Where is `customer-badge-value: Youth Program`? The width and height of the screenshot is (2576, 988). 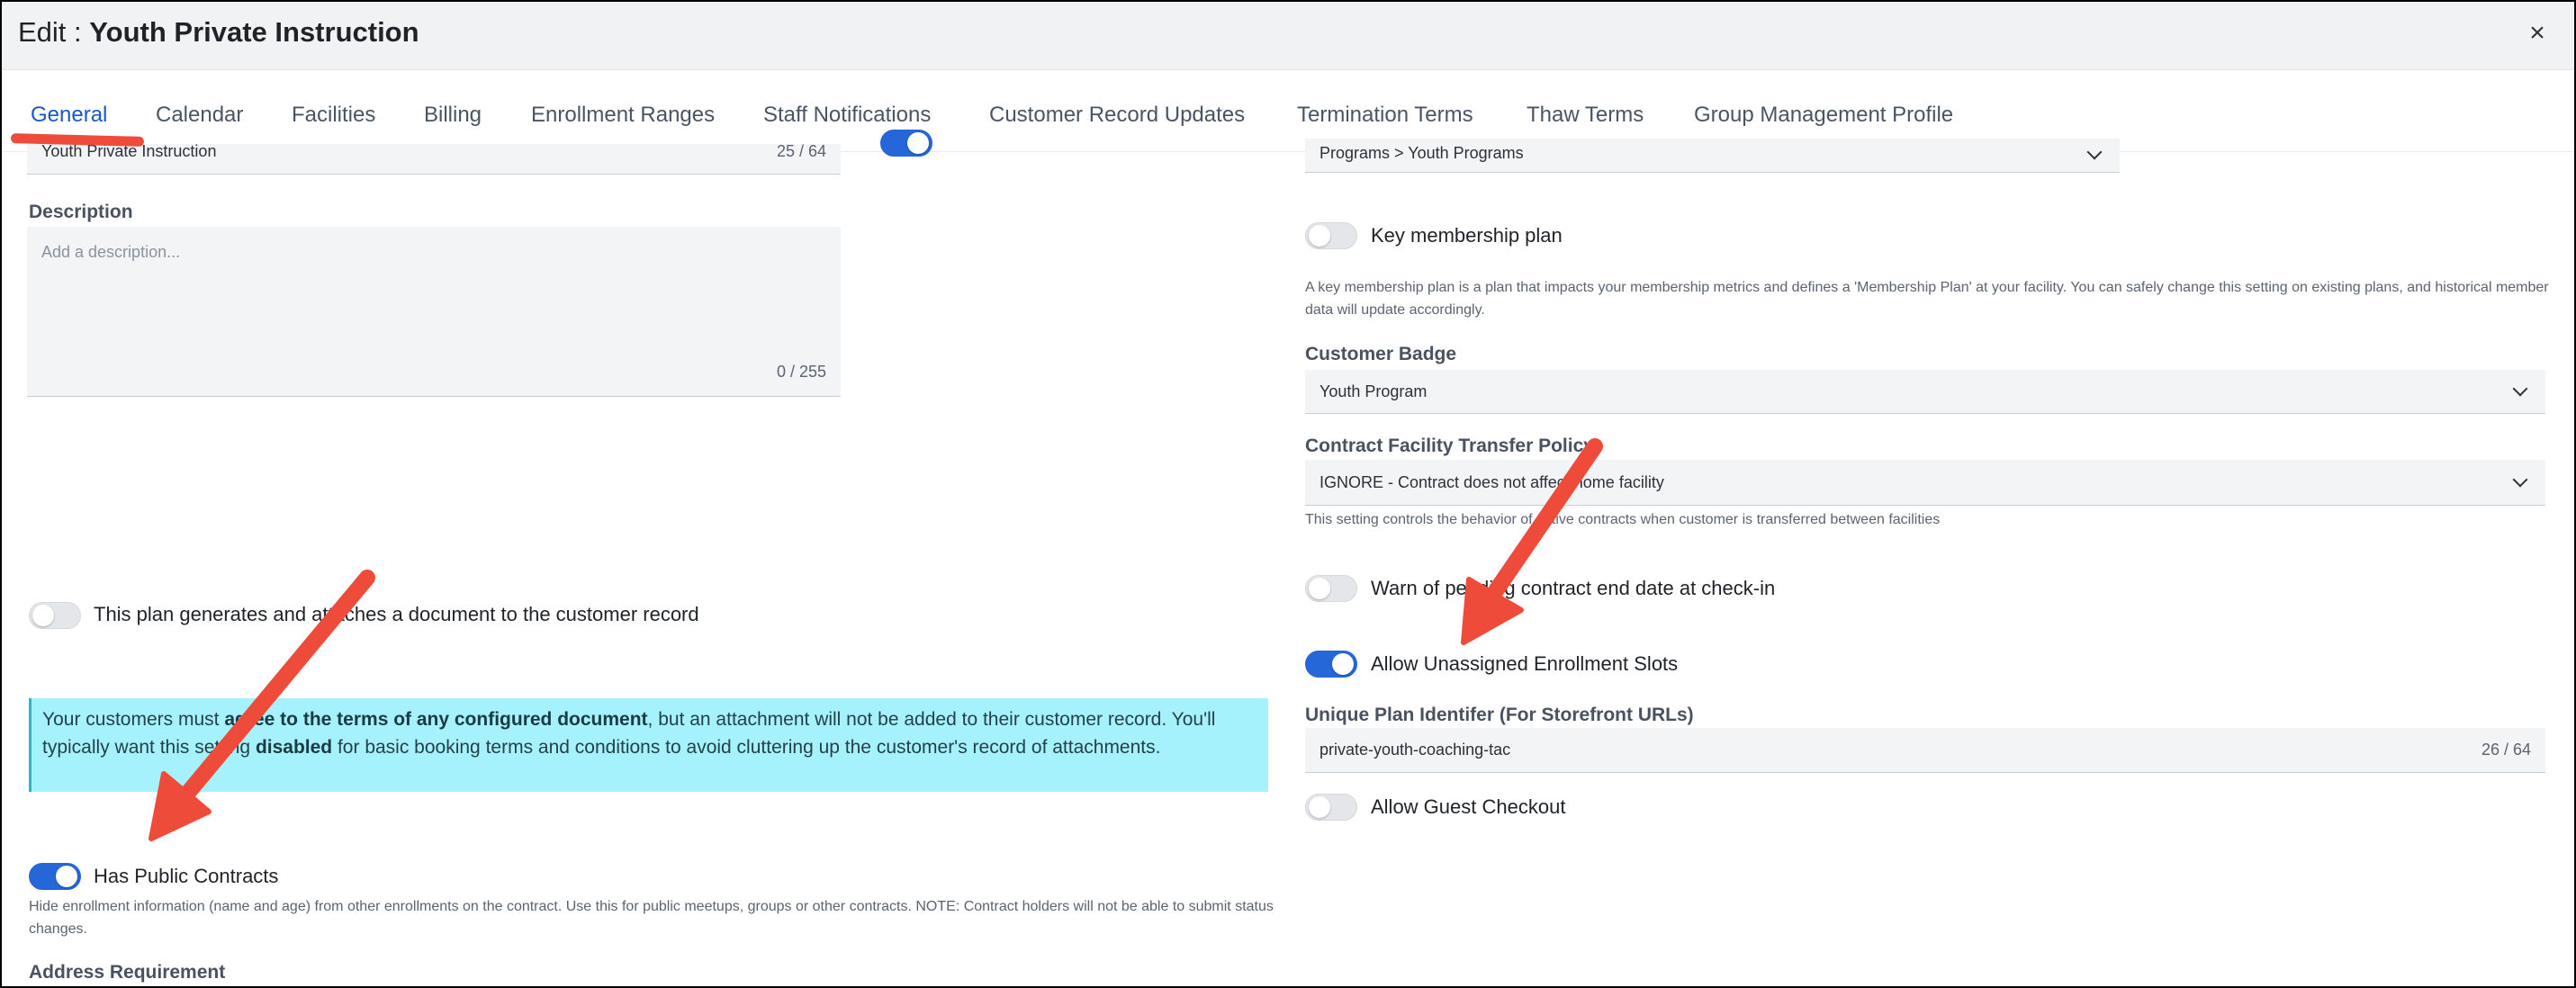 customer-badge-value: Youth Program is located at coordinates (1374, 391).